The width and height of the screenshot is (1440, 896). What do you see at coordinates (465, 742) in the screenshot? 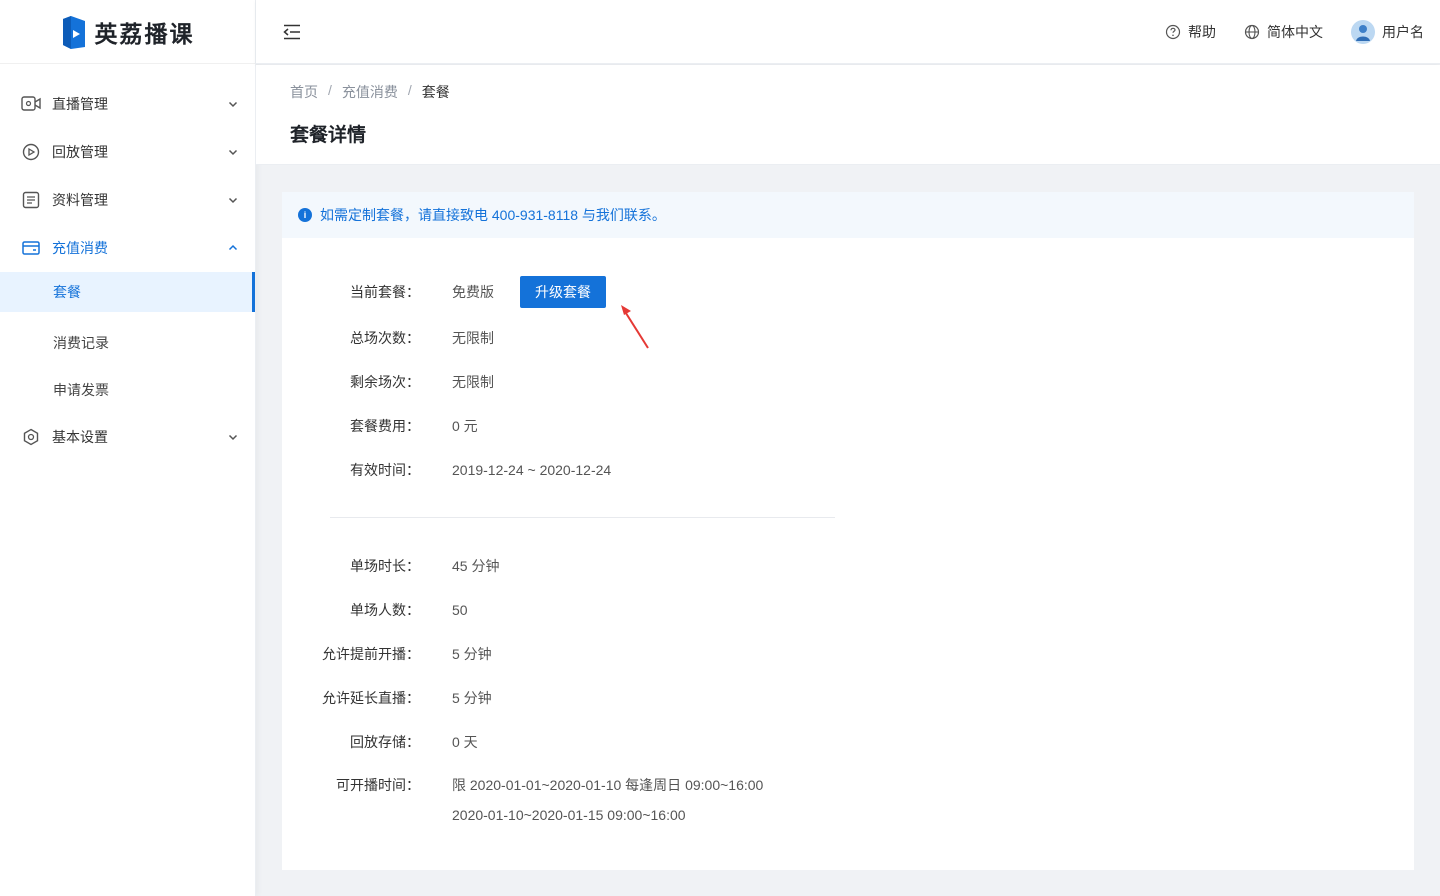
I see `field-value: 0 天` at bounding box center [465, 742].